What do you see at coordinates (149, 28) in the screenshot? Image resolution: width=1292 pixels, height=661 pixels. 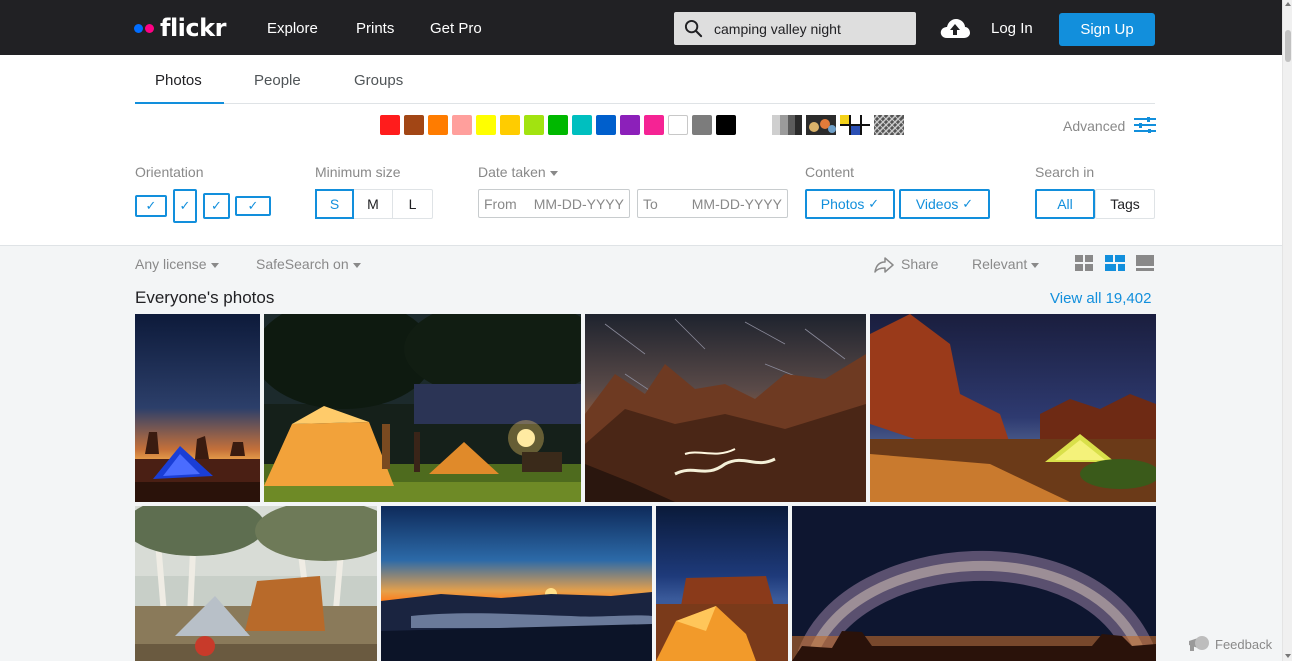 I see `logo-pink-dot` at bounding box center [149, 28].